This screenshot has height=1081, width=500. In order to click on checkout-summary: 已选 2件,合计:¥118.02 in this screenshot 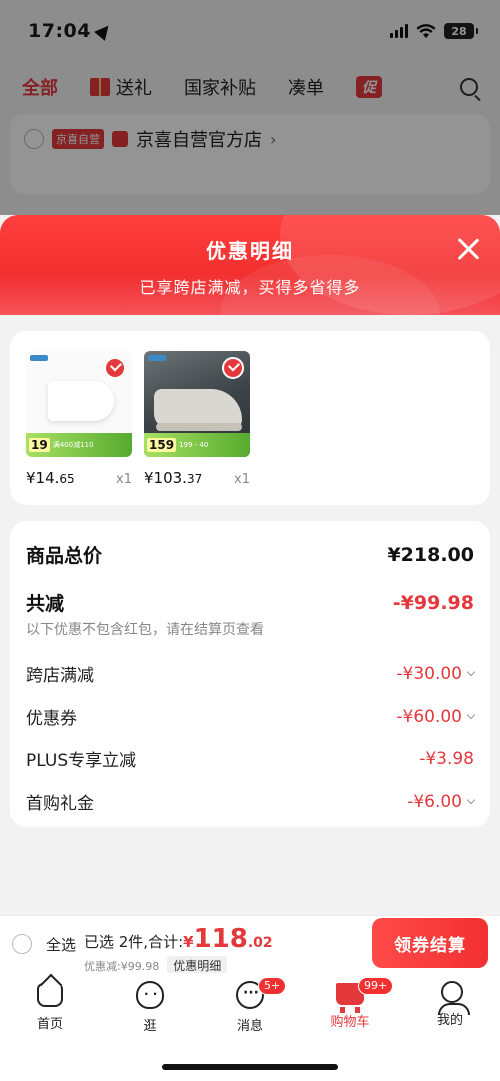, I will do `click(178, 939)`.